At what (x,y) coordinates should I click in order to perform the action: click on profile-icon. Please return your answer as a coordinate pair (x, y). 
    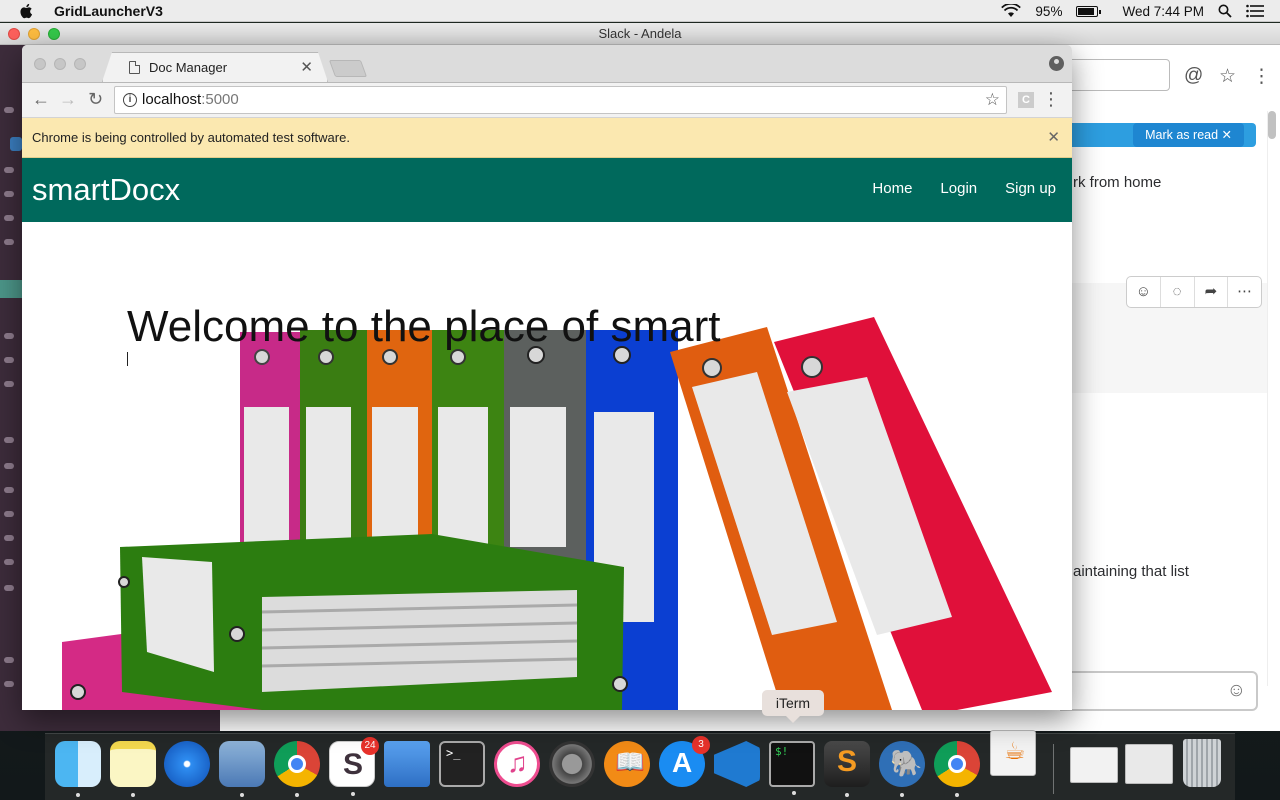
    Looking at the image, I should click on (1056, 63).